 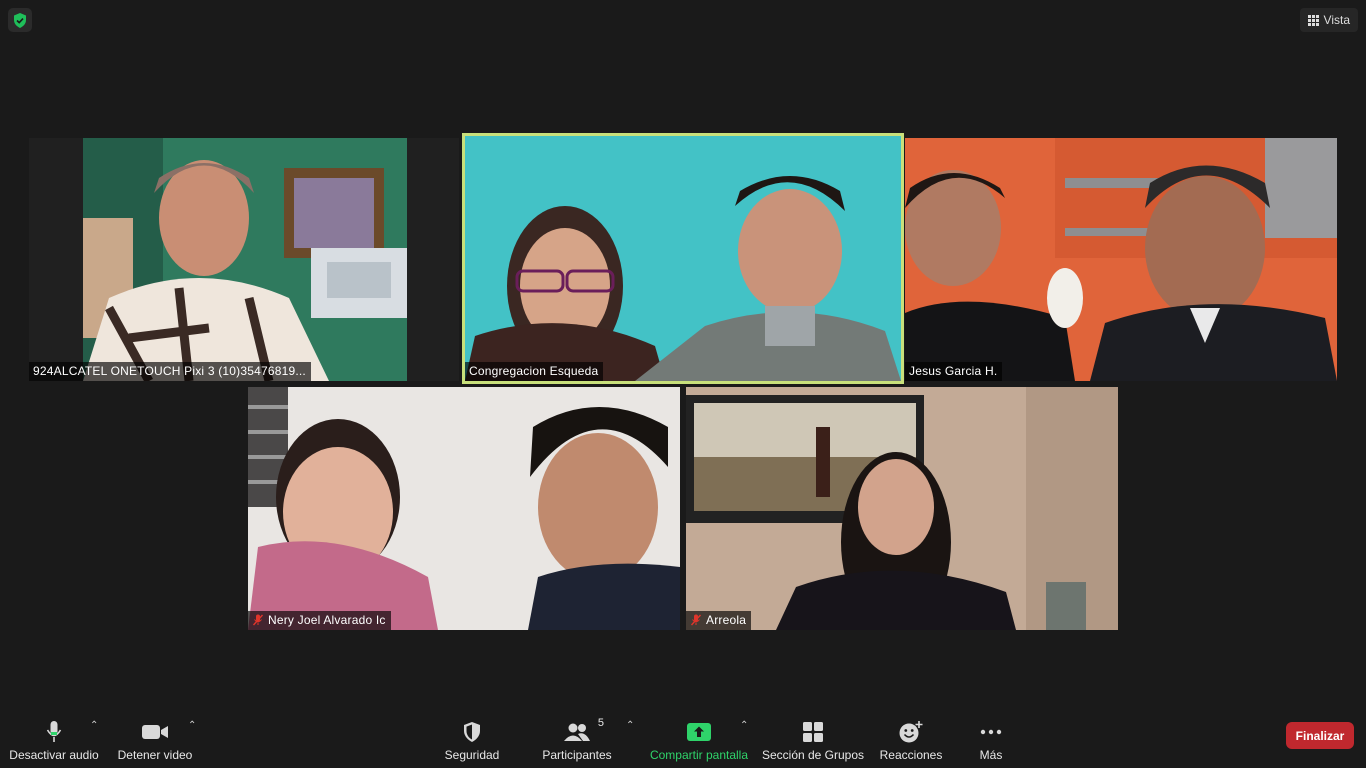 I want to click on share-screen-button: Compartir pantalla, so click(x=699, y=739).